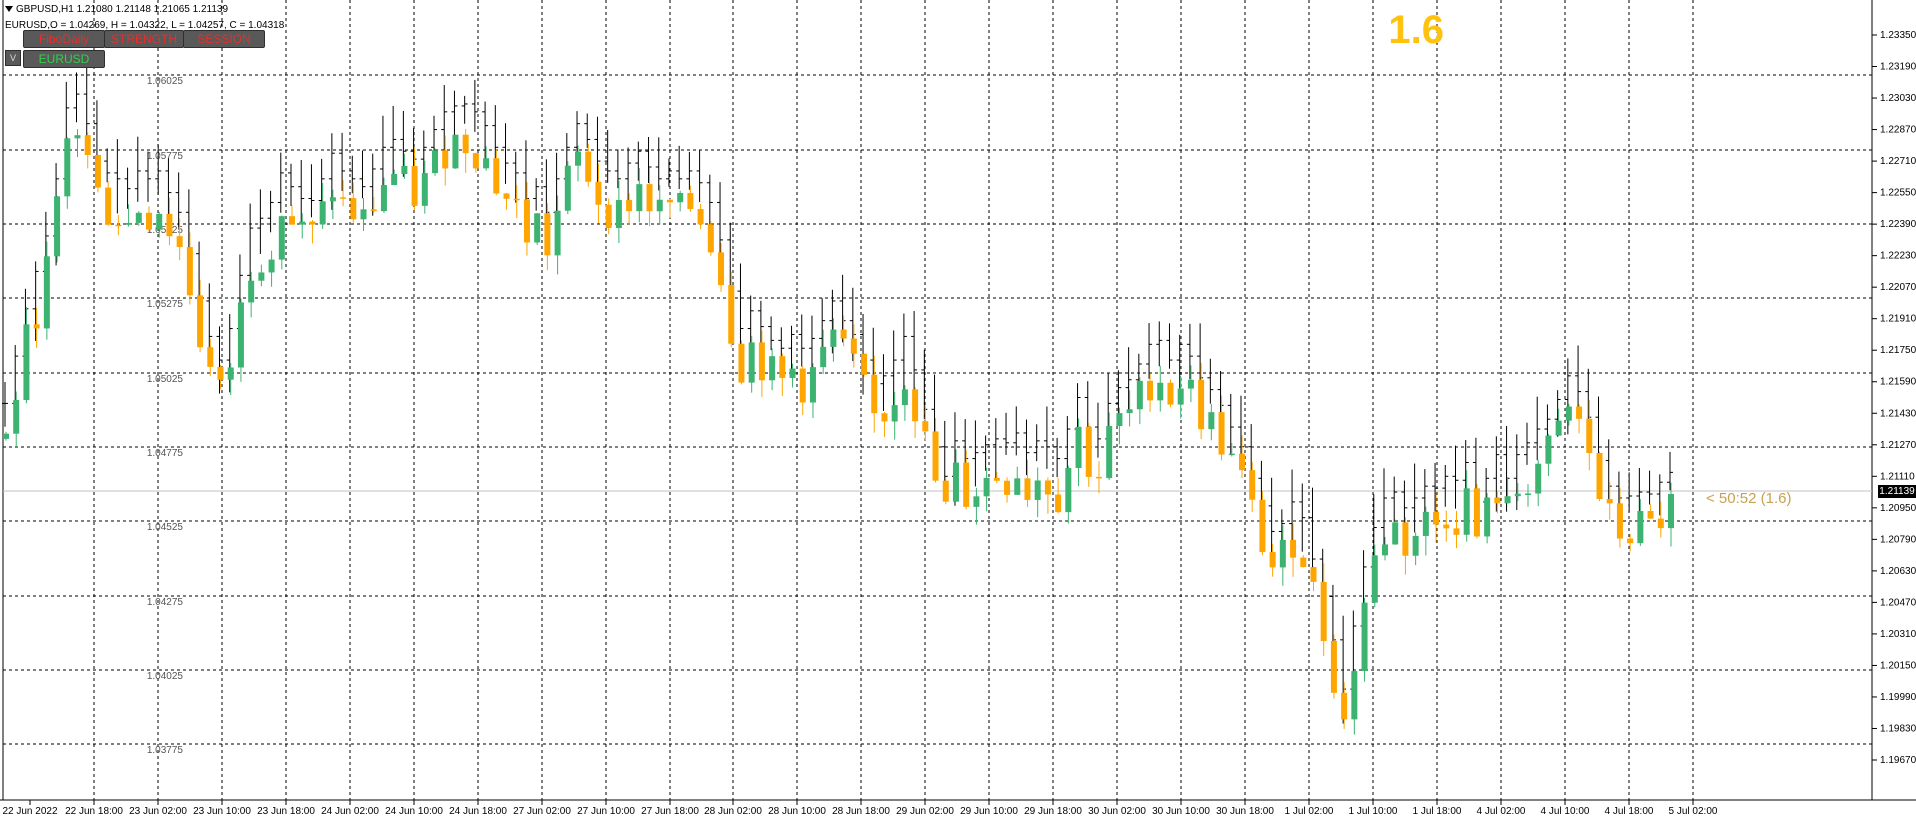 The image size is (1916, 818). What do you see at coordinates (1245, 811) in the screenshot?
I see `x-tick-label: 30 Jun 18:00` at bounding box center [1245, 811].